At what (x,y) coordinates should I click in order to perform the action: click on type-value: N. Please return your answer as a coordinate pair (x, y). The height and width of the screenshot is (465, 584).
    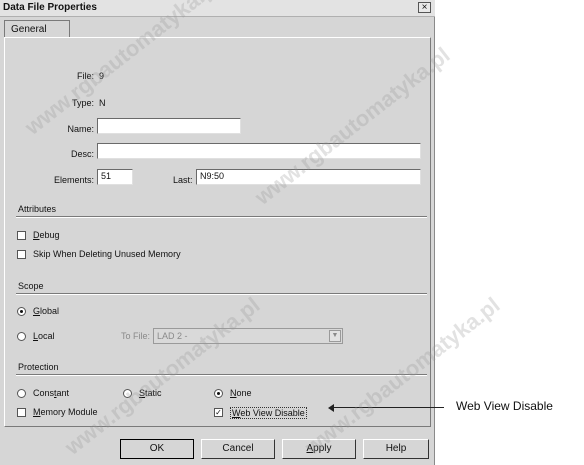
    Looking at the image, I should click on (102, 103).